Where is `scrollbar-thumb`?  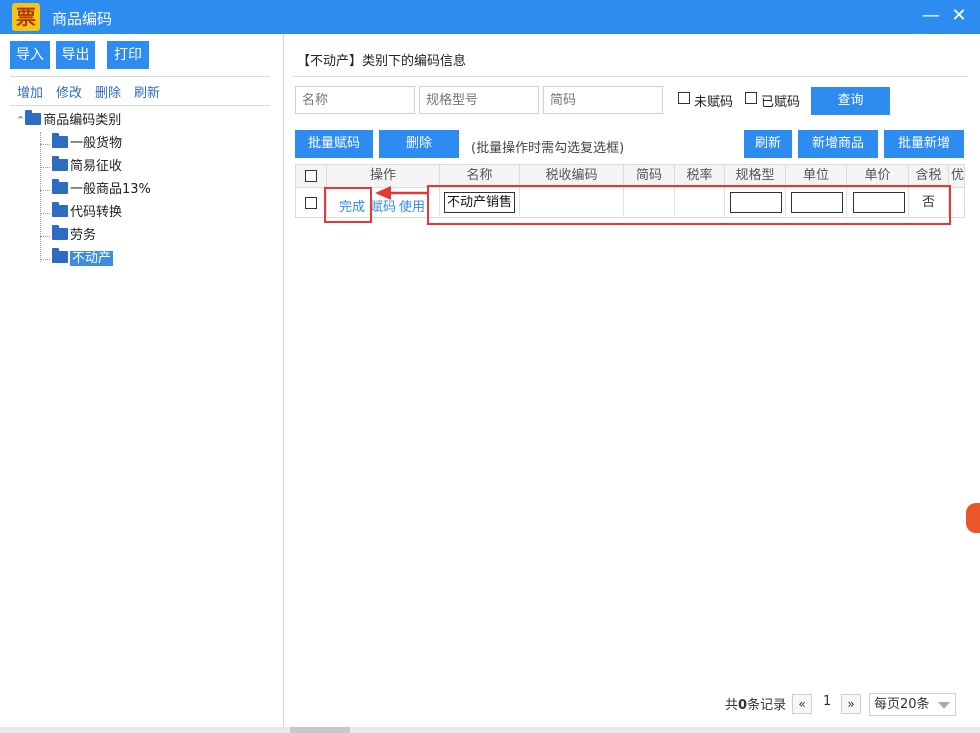
scrollbar-thumb is located at coordinates (320, 730).